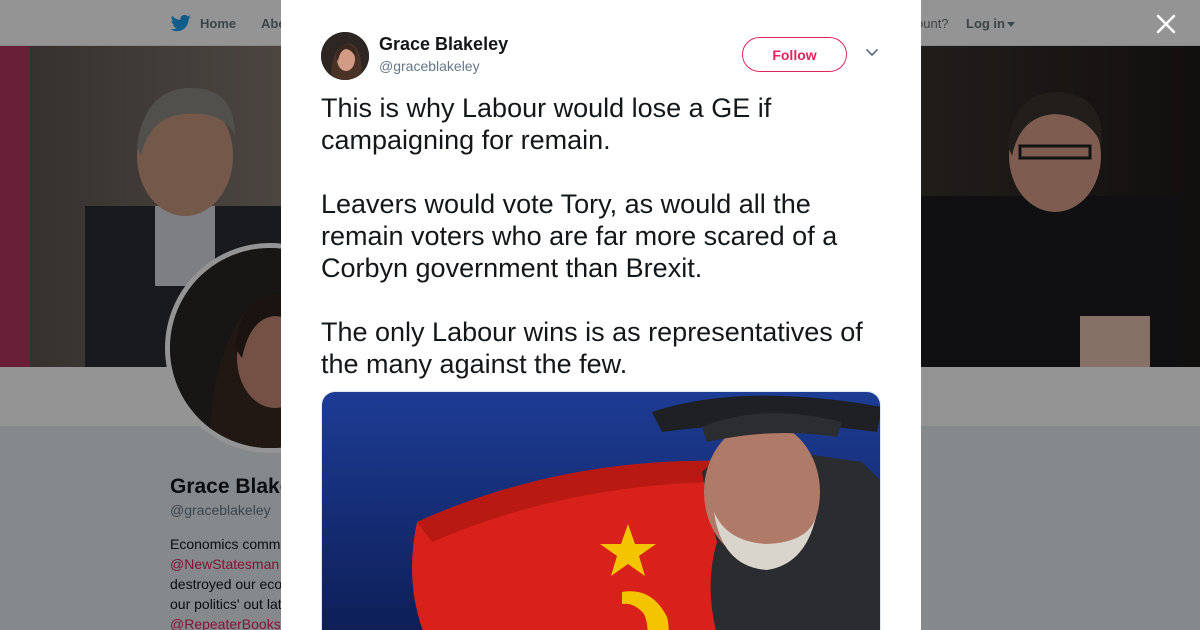  I want to click on follow-button: Follow, so click(794, 54).